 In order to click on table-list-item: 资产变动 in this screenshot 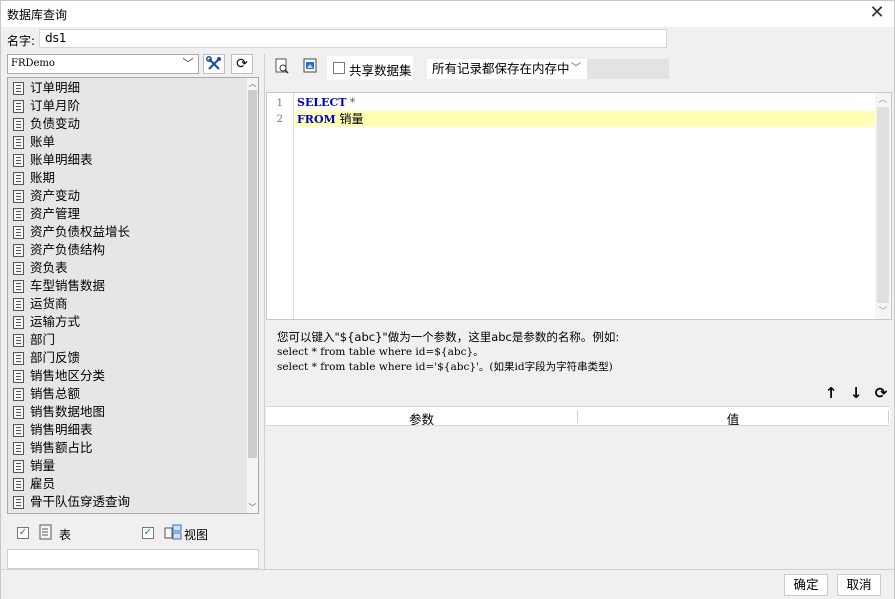, I will do `click(127, 196)`.